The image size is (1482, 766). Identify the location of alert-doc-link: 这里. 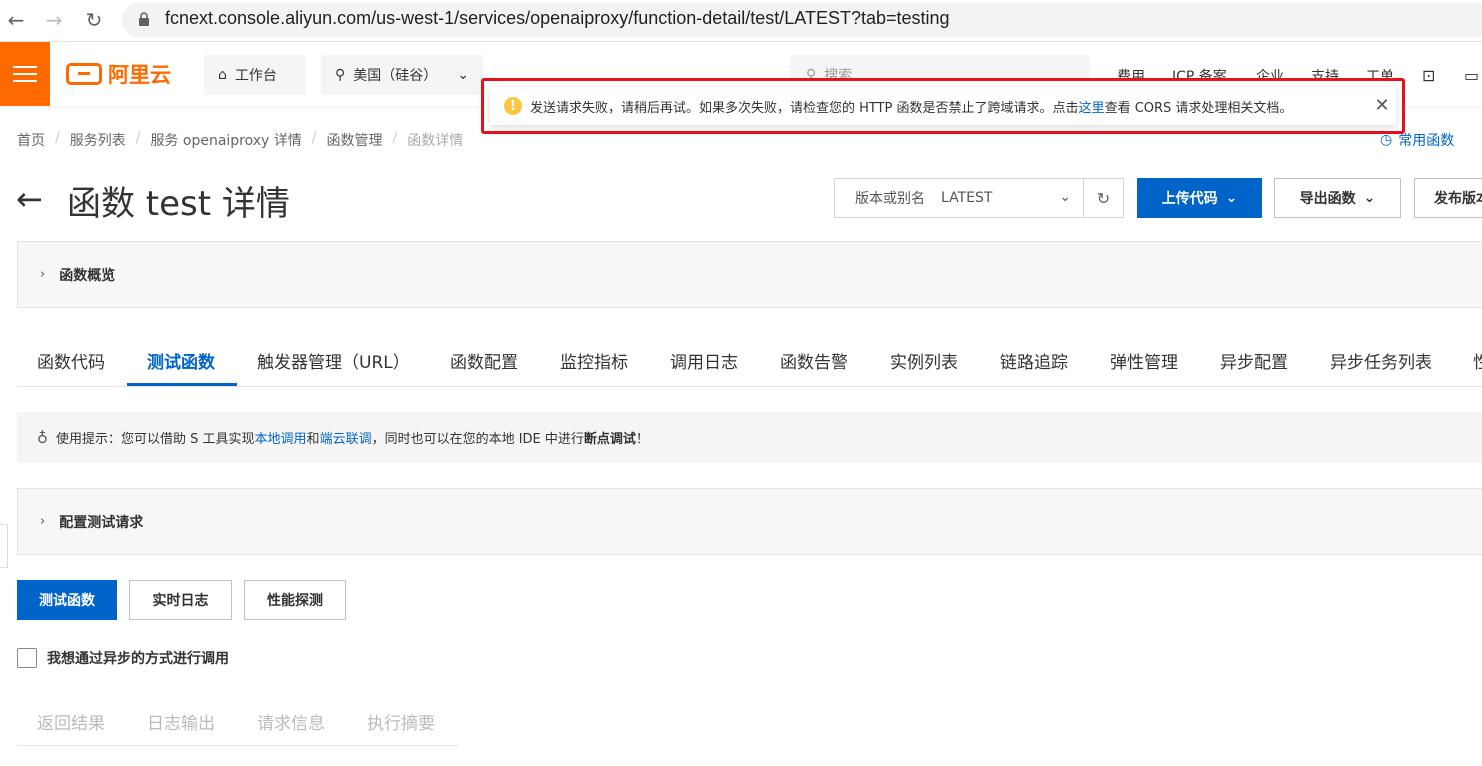
(1092, 108).